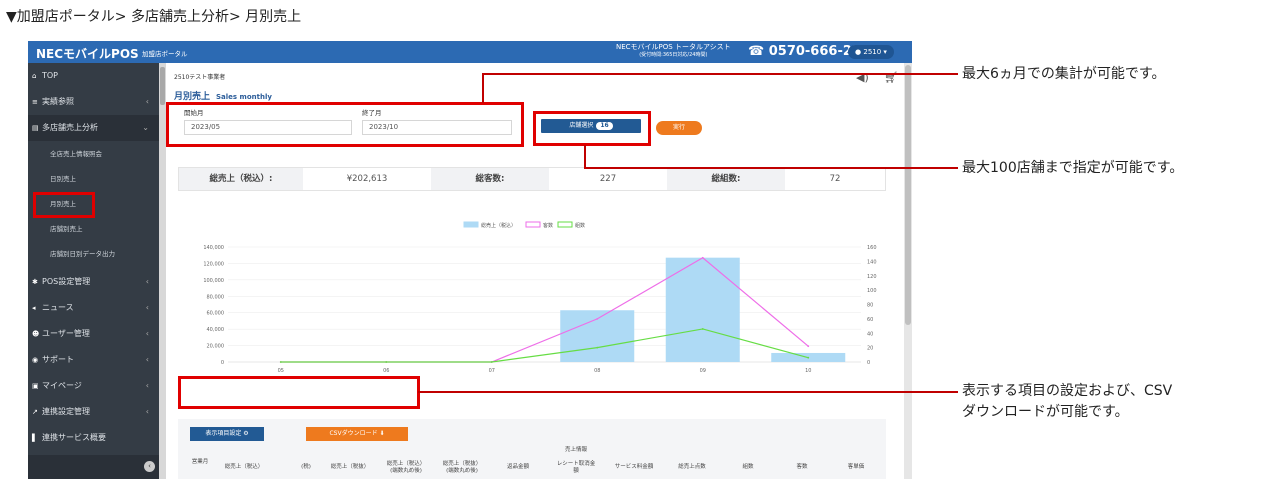 Image resolution: width=1285 pixels, height=479 pixels. I want to click on sidebar-item-integration-settings: ↗ 連携設定管理 ‹, so click(93, 412).